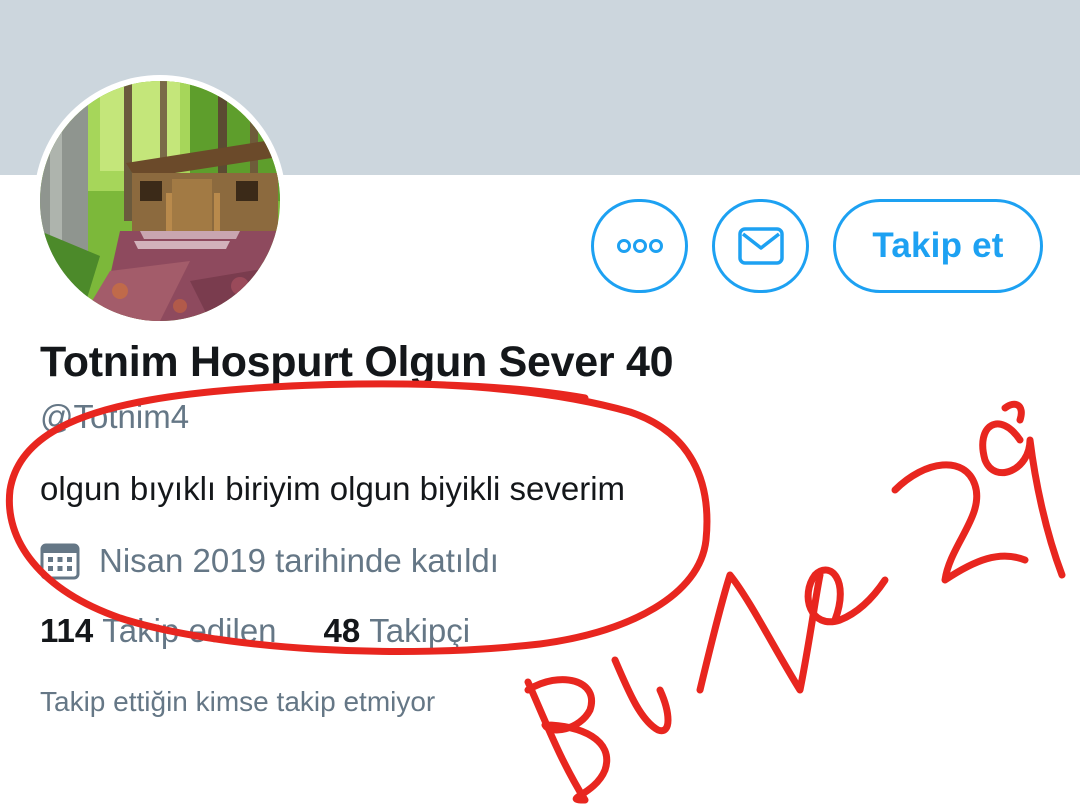 This screenshot has height=804, width=1080. Describe the element at coordinates (67, 630) in the screenshot. I see `following-count: 114` at that location.